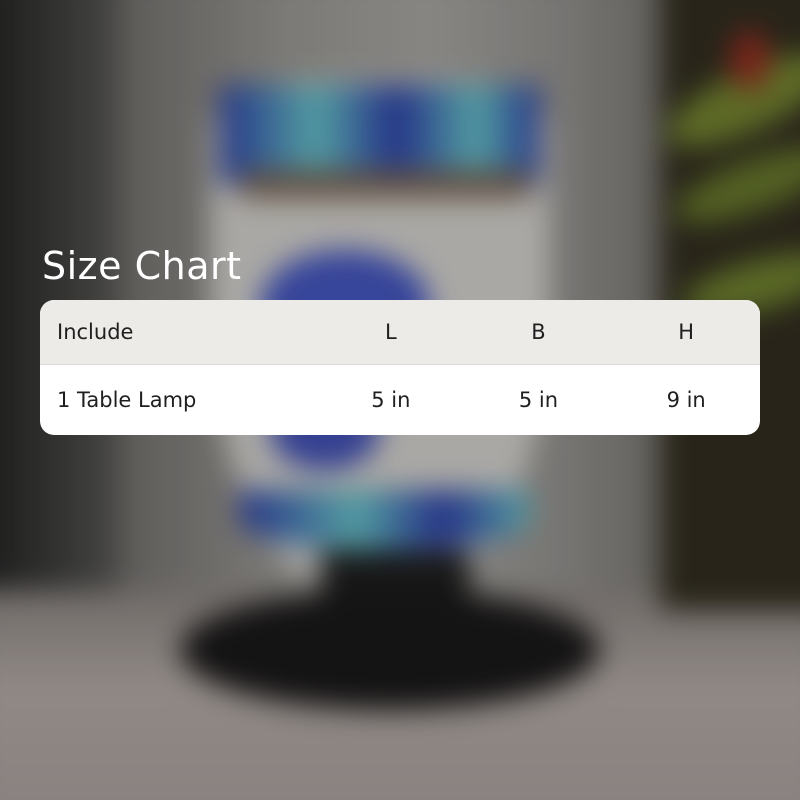 The image size is (800, 800). I want to click on cell-length: 5 in, so click(391, 399).